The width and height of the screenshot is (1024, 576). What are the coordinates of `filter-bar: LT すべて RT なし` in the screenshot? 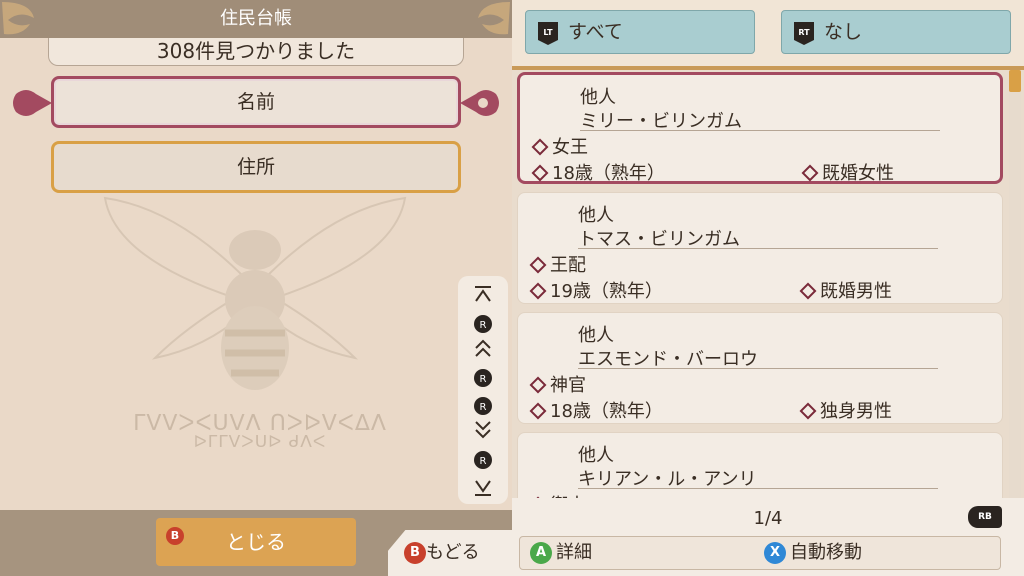 It's located at (768, 33).